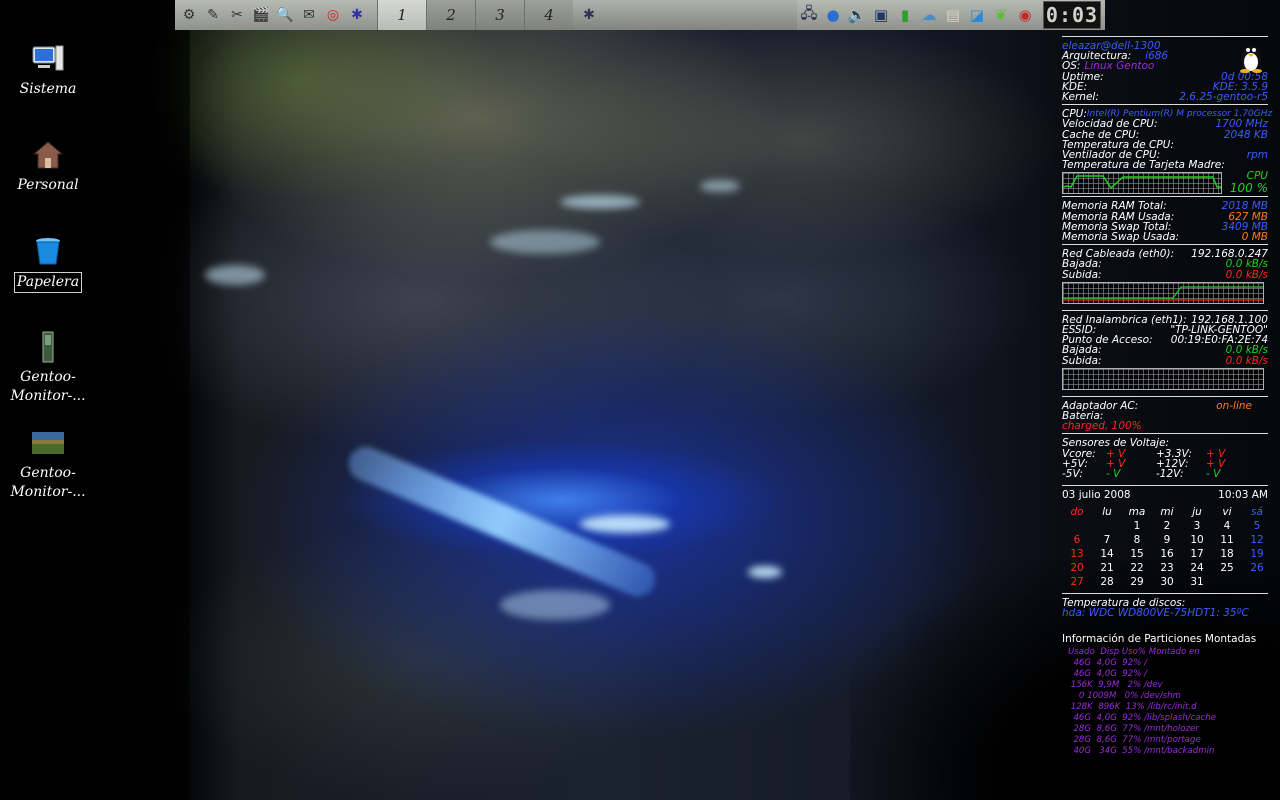 The width and height of the screenshot is (1280, 800). Describe the element at coordinates (1082, 360) in the screenshot. I see `wlan-up-label: Subida:` at that location.